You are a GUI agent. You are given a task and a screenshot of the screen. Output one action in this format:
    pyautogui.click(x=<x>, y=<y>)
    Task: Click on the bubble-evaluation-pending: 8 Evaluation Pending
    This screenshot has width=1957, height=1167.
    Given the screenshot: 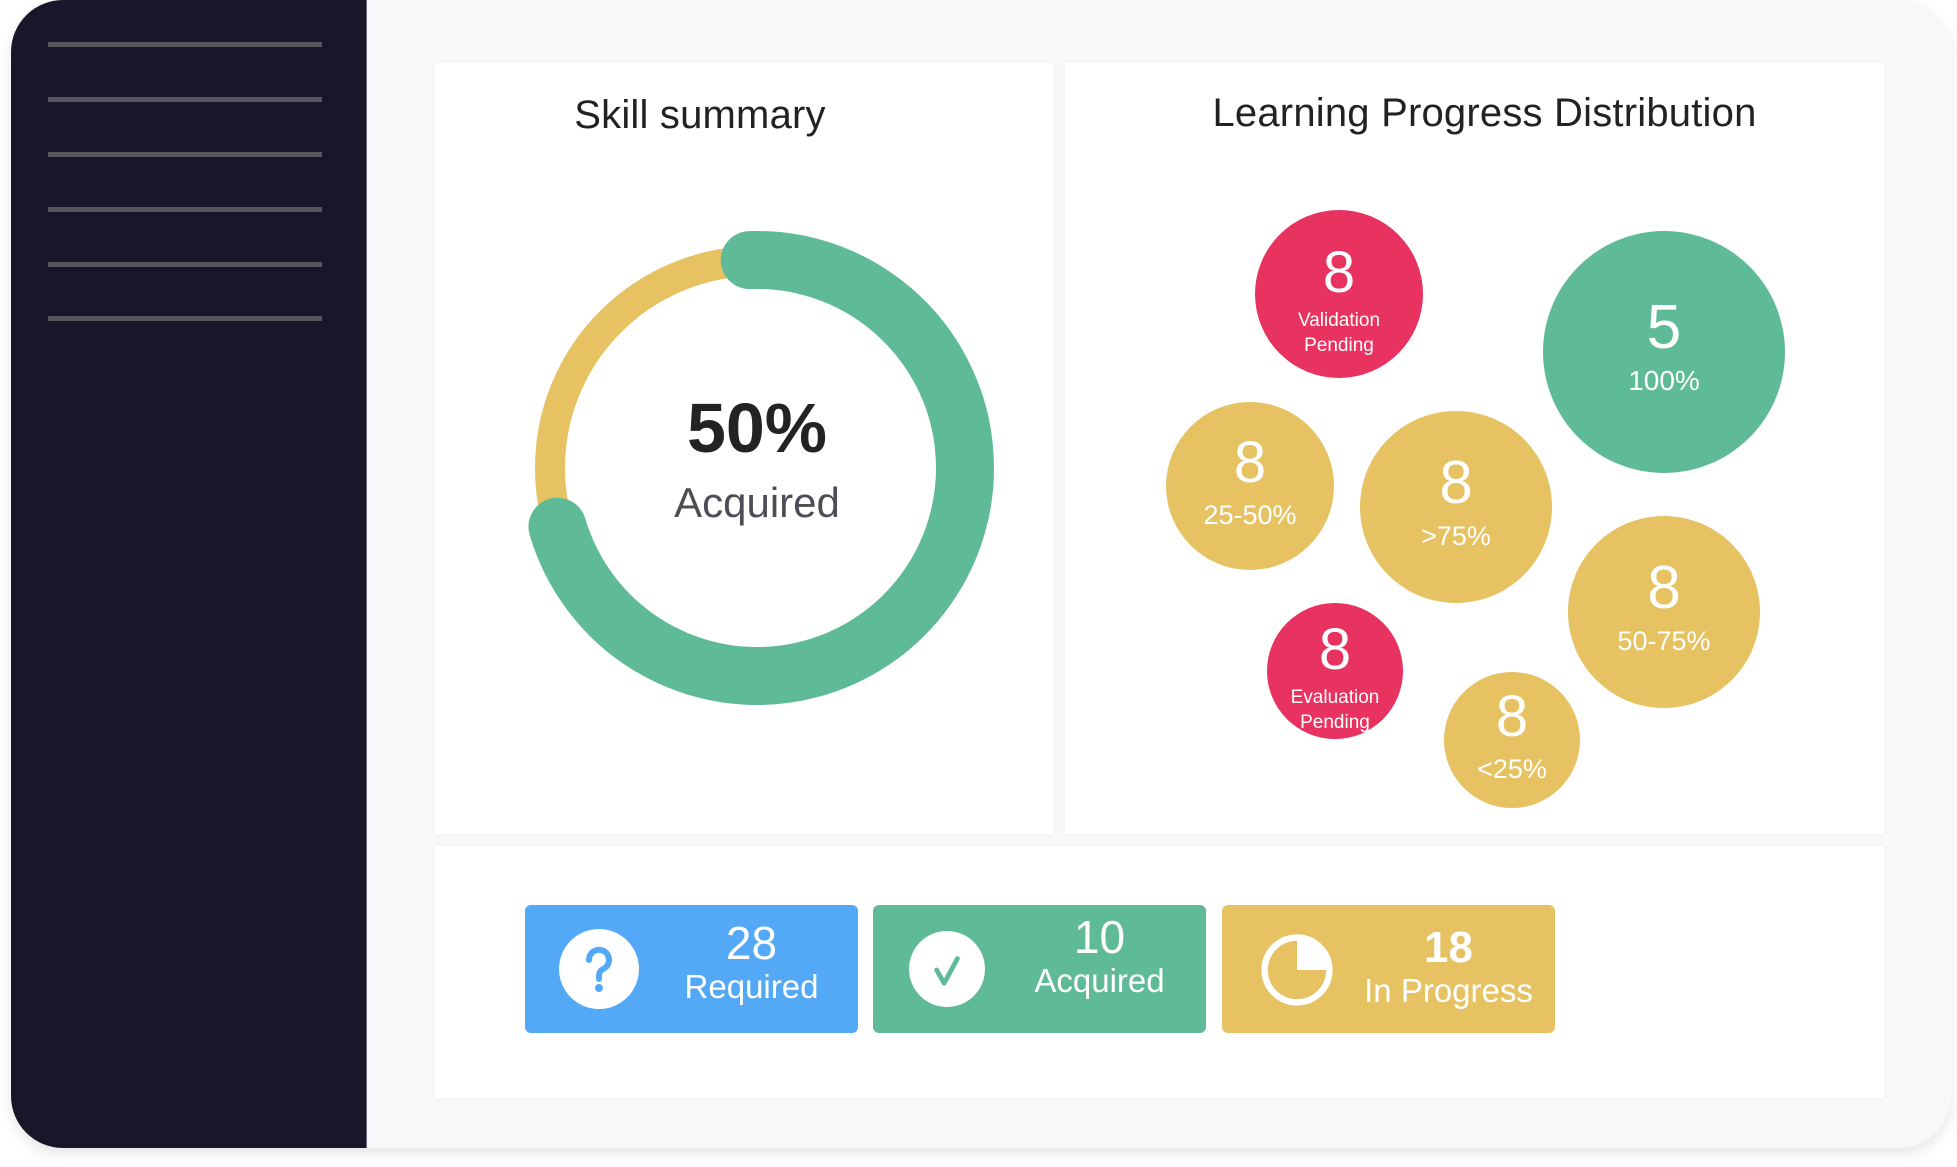 What is the action you would take?
    pyautogui.click(x=1335, y=671)
    